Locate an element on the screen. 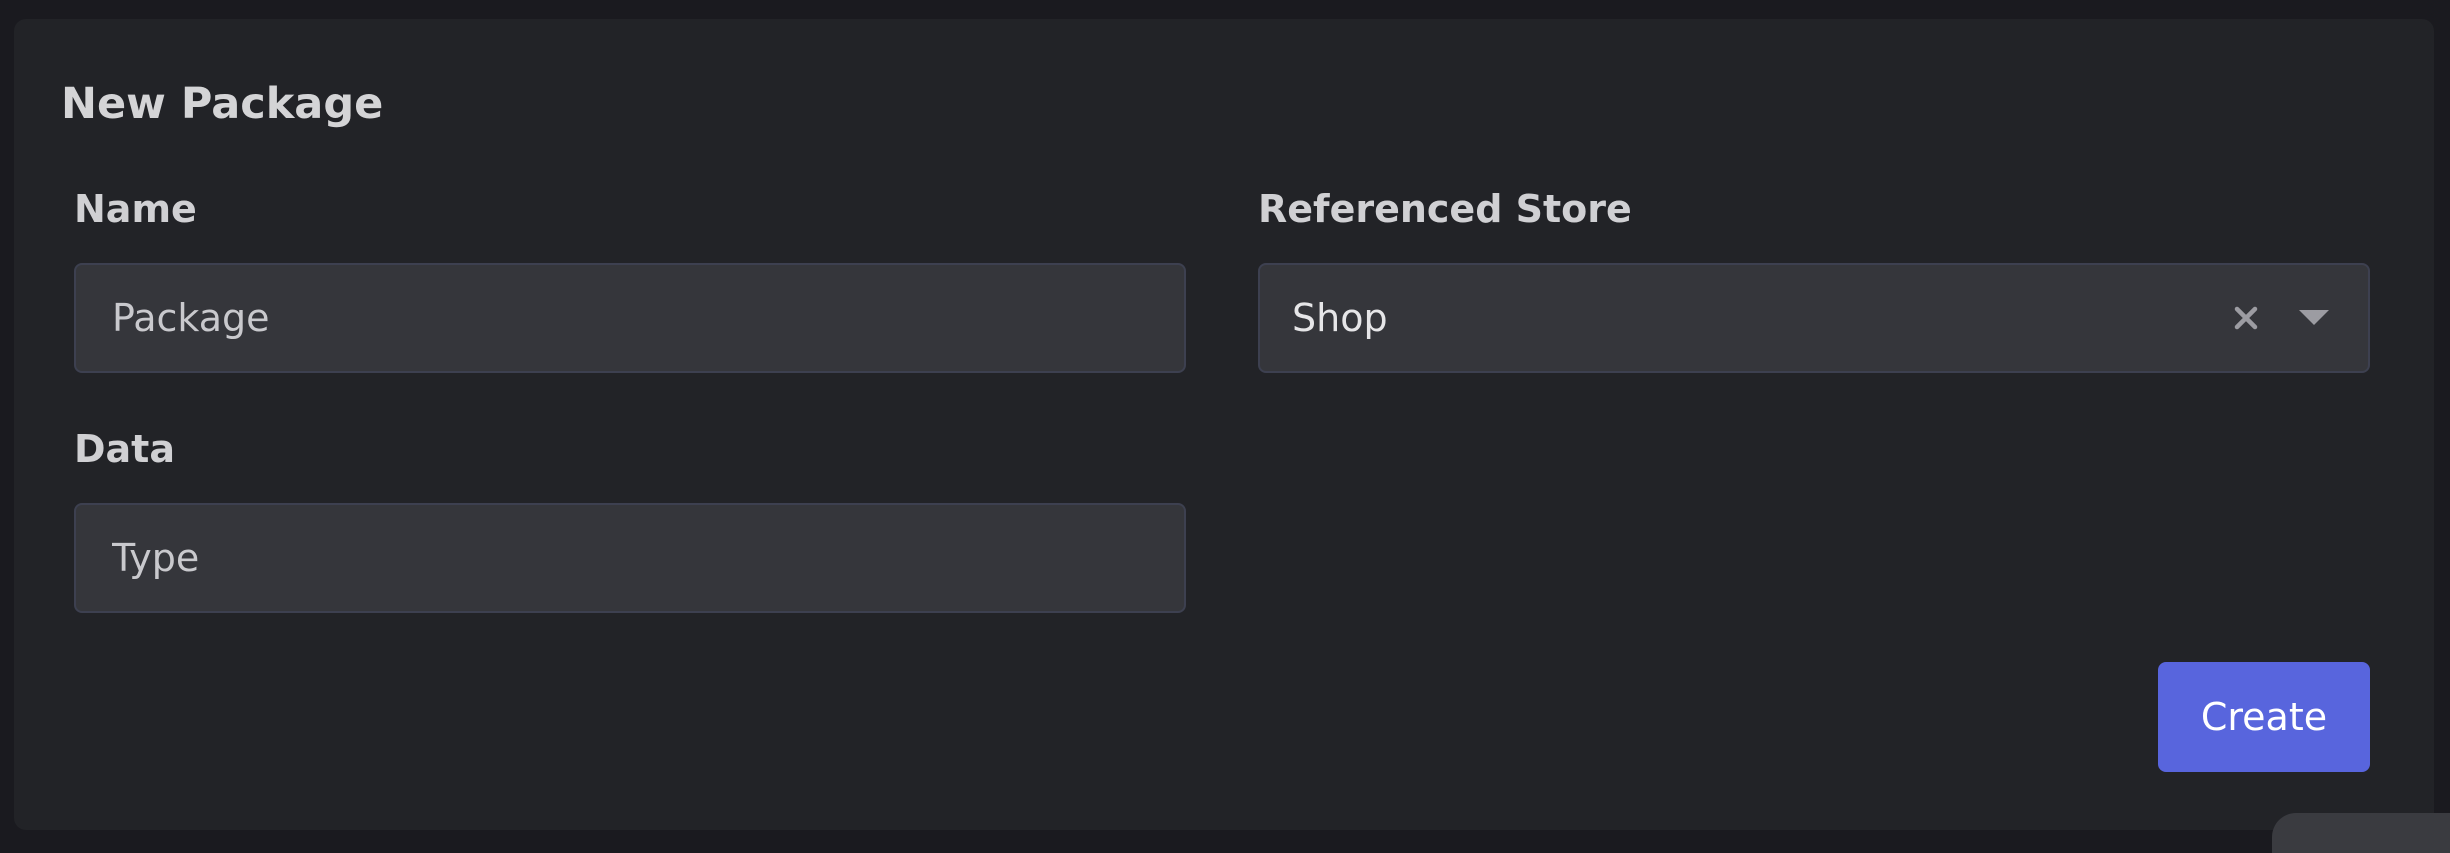 The image size is (2450, 853). name-input is located at coordinates (630, 318).